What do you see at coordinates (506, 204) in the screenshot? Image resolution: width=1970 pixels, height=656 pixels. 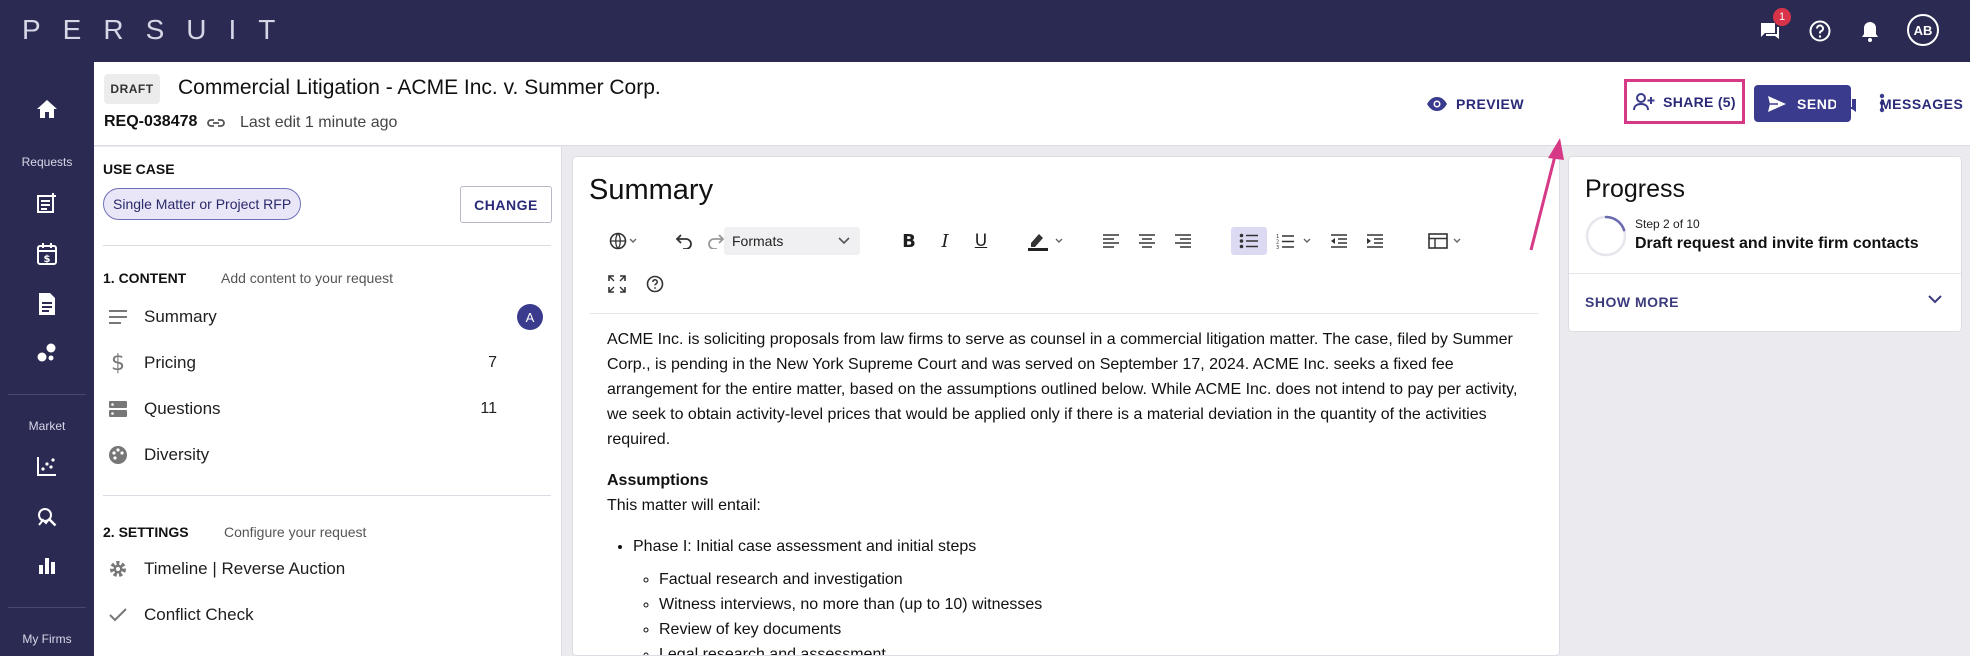 I see `change-use-case-button: CHANGE` at bounding box center [506, 204].